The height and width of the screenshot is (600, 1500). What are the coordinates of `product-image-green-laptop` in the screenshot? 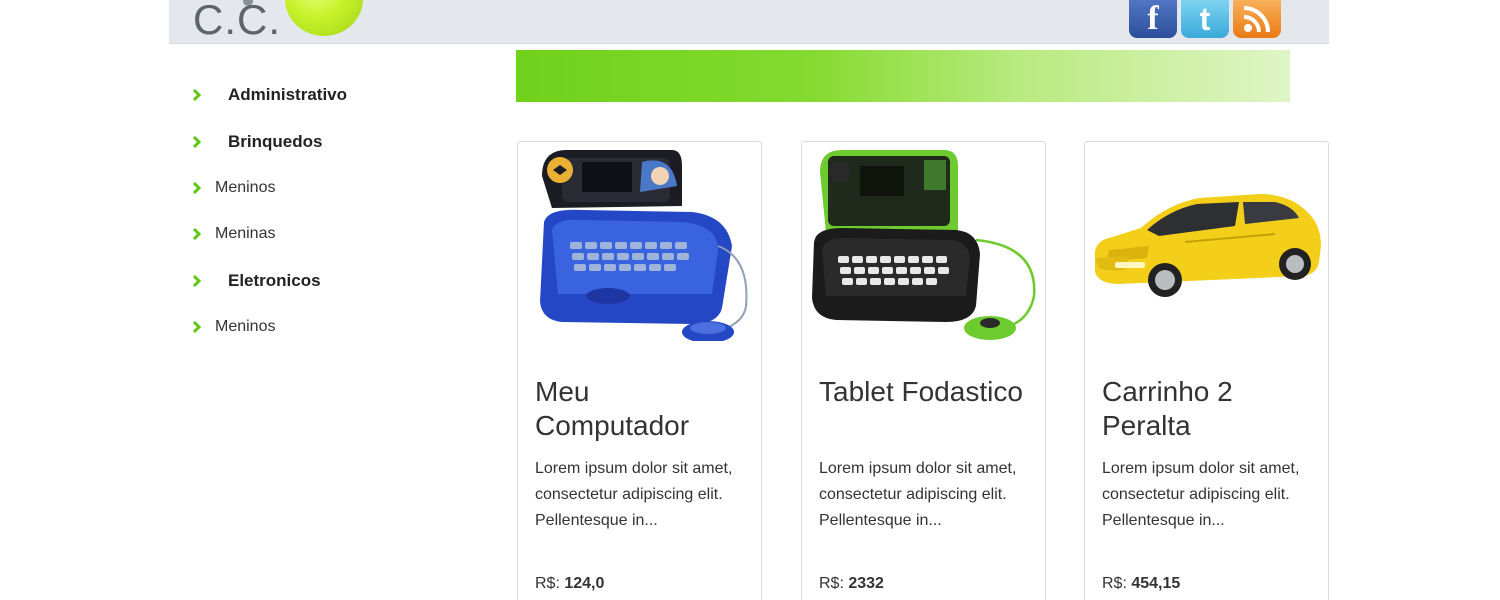 It's located at (923, 243).